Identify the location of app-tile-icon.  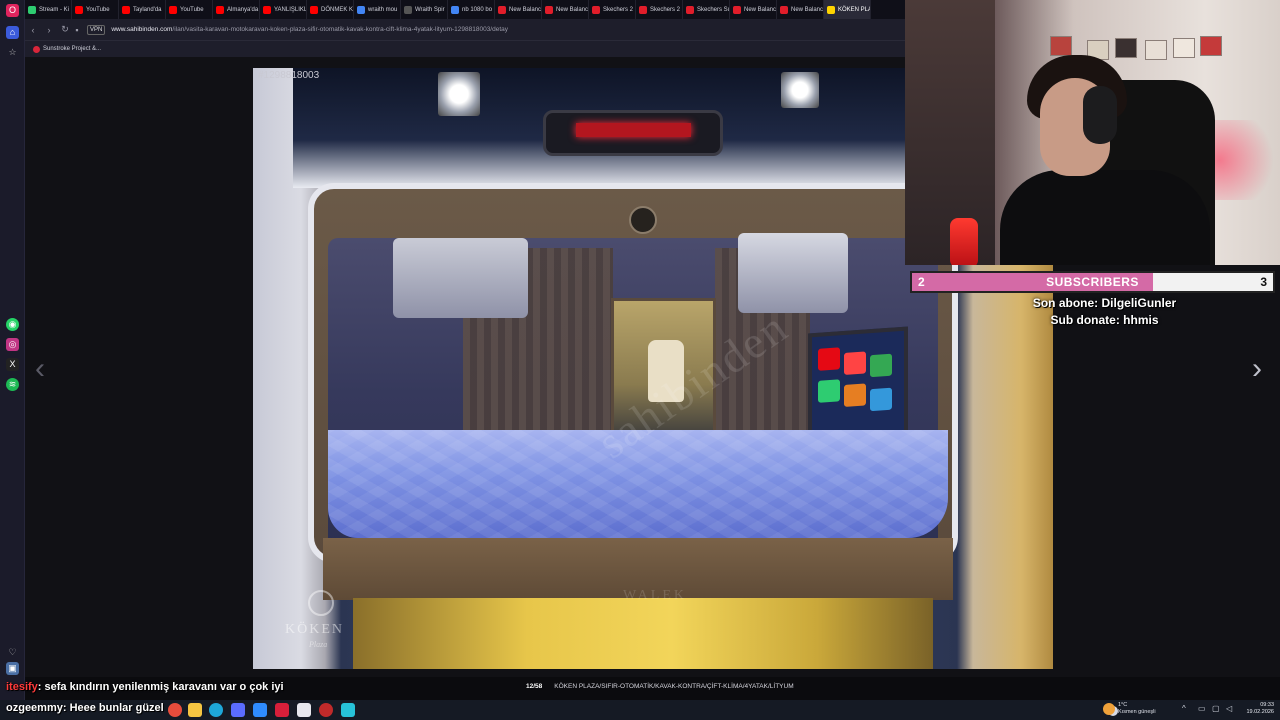
(855, 395).